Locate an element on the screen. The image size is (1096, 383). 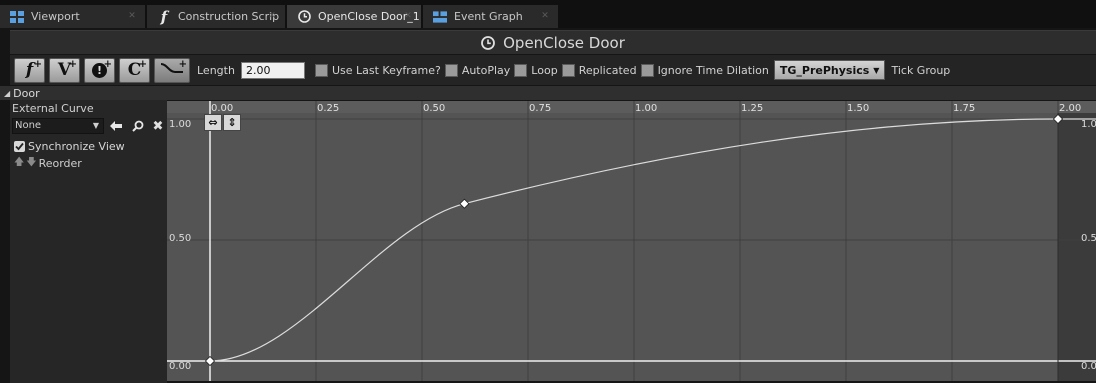
x-tick-label: 1.50 is located at coordinates (858, 108).